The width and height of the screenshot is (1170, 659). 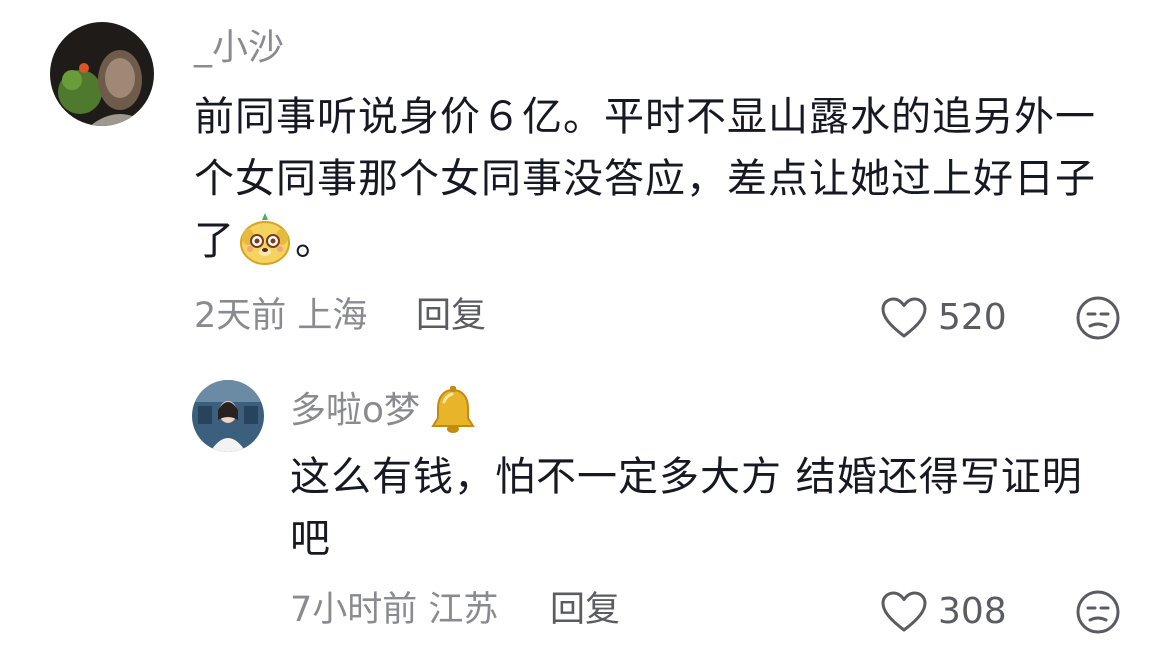 I want to click on comment-text-tail: 。, so click(x=315, y=241).